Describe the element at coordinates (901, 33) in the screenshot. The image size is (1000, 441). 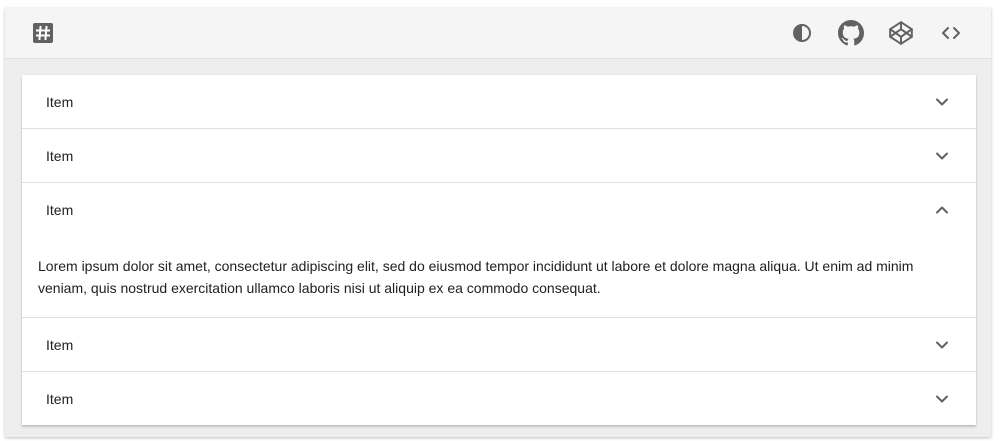
I see `codepen-icon` at that location.